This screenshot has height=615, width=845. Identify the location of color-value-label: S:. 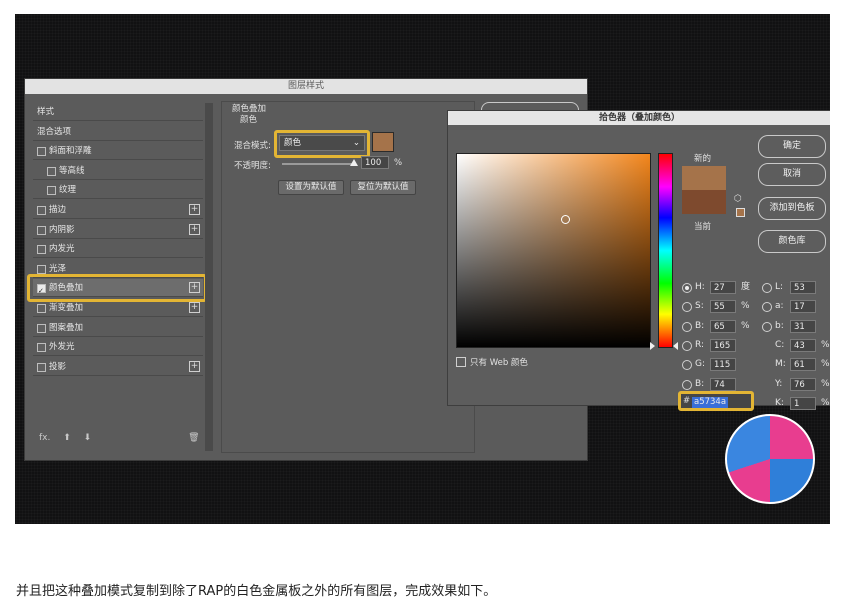
(699, 306).